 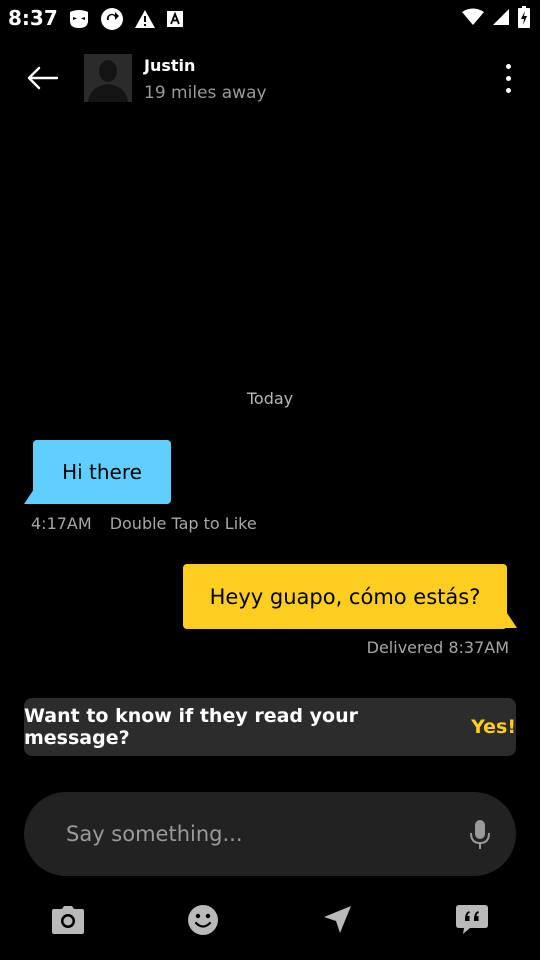 What do you see at coordinates (270, 918) in the screenshot?
I see `chat-toolbar` at bounding box center [270, 918].